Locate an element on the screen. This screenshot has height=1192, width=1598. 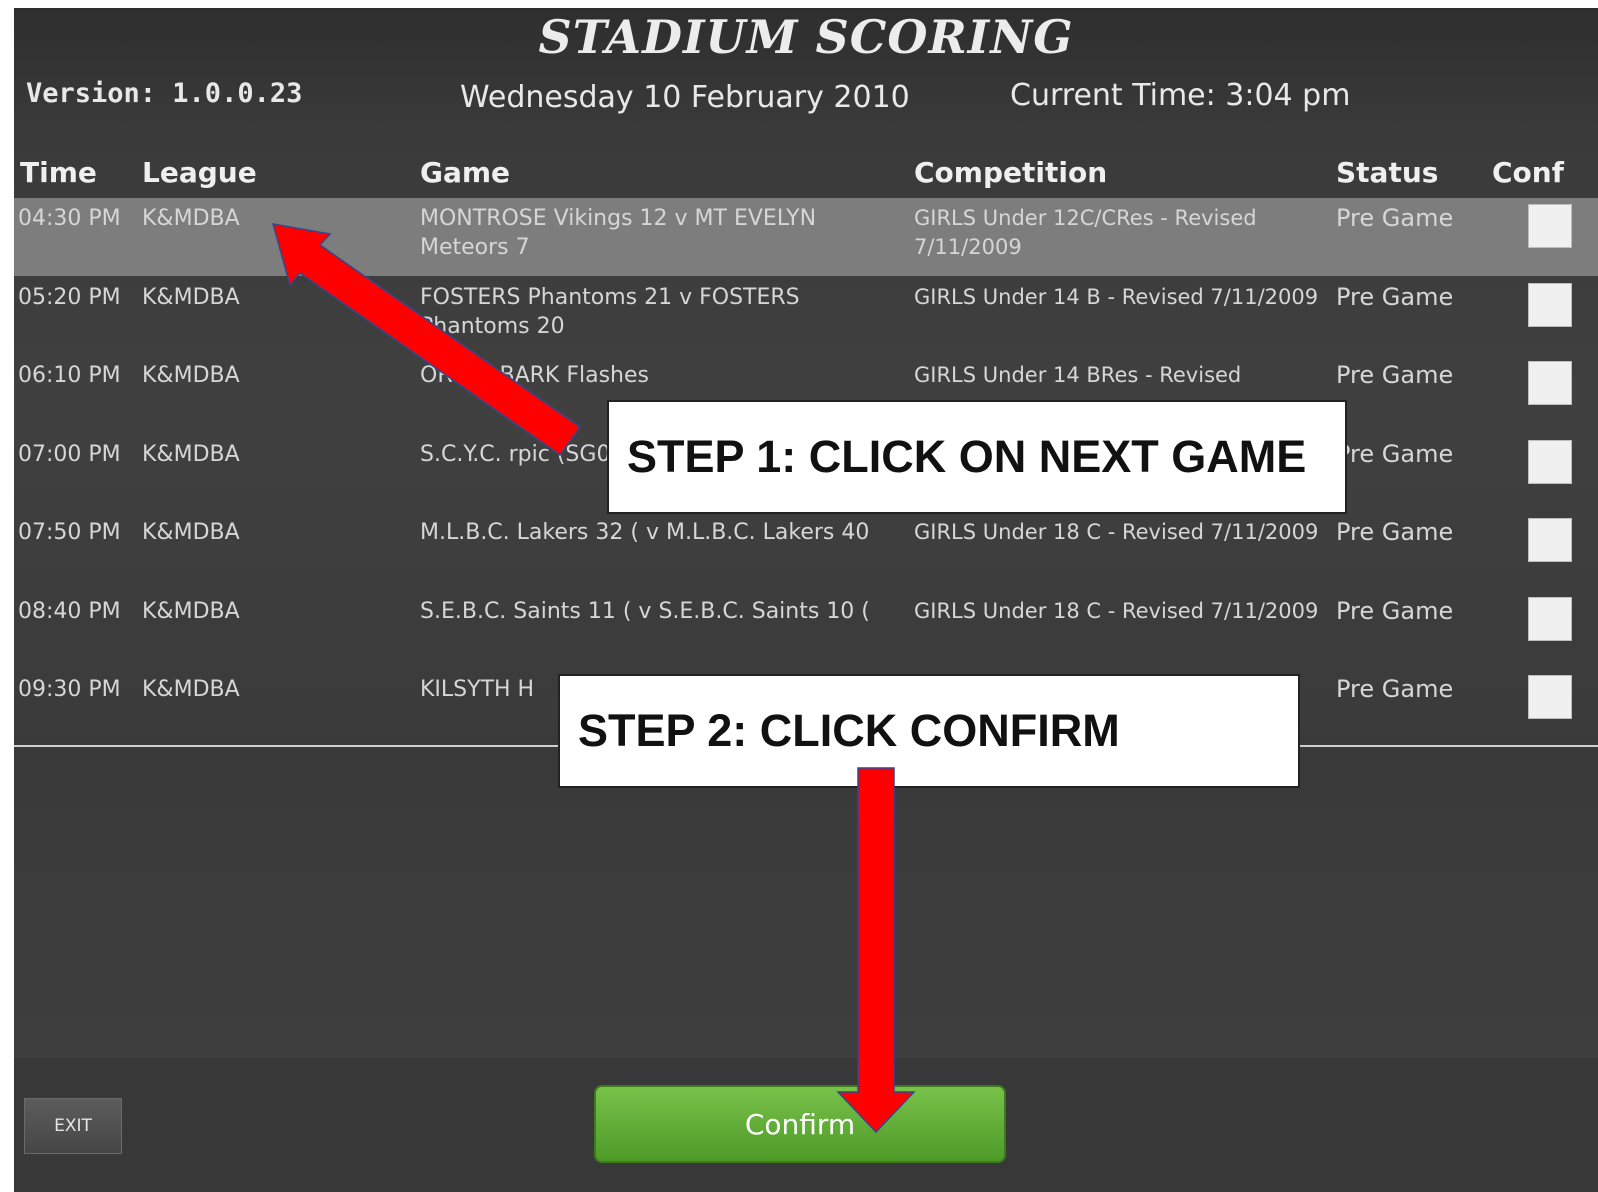
app-title: STADIUM SCORING is located at coordinates (806, 37).